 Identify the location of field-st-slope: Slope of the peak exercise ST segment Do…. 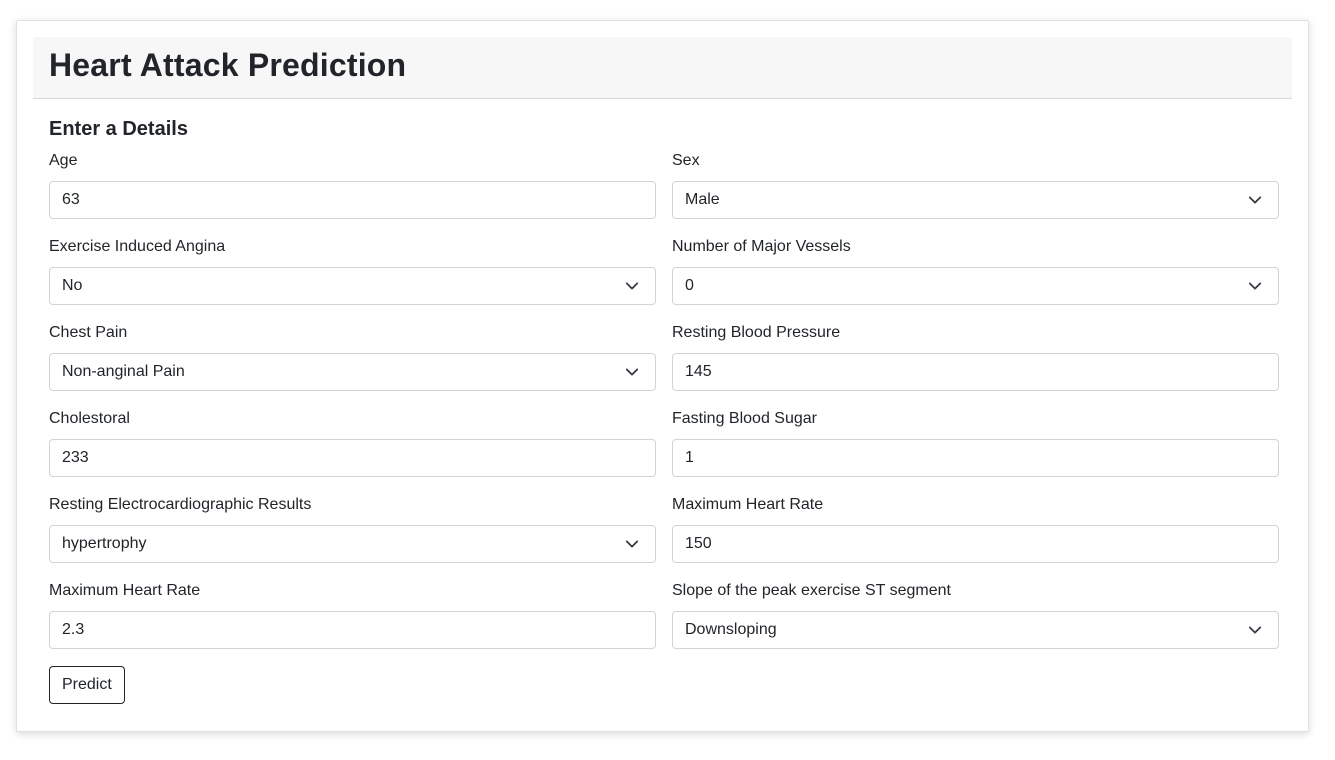
(975, 621).